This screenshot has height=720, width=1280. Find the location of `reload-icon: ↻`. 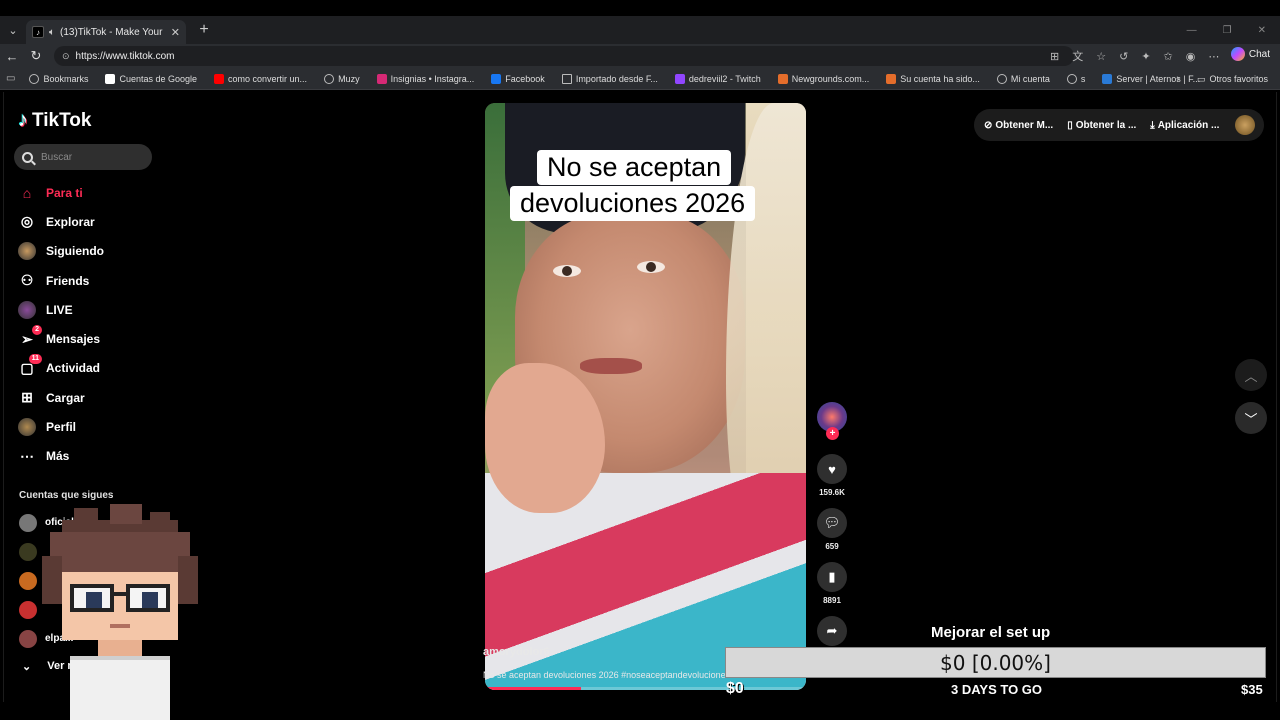

reload-icon: ↻ is located at coordinates (36, 56).